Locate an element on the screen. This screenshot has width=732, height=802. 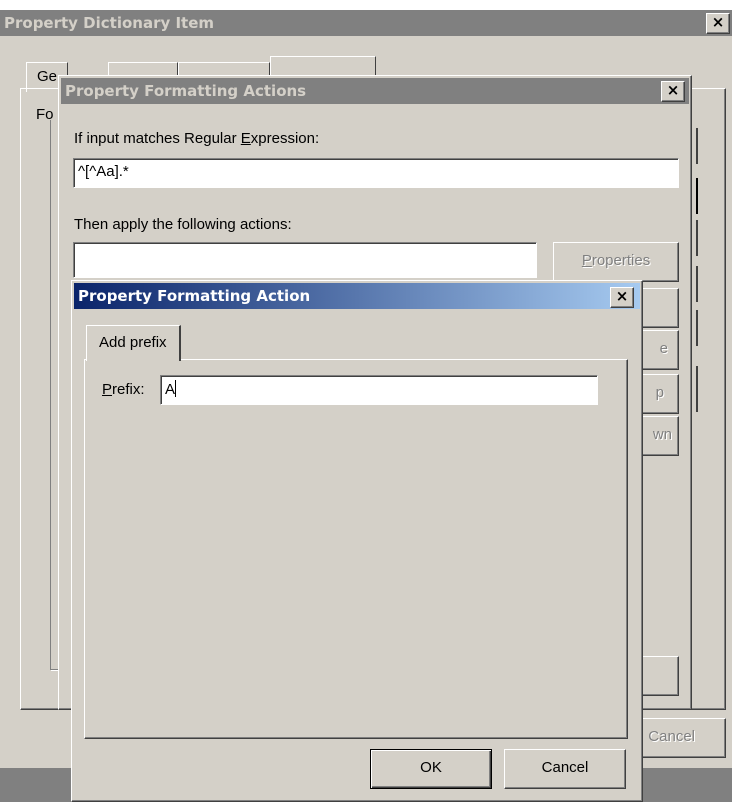
title-bar: Property Formatting Actions × is located at coordinates (375, 91).